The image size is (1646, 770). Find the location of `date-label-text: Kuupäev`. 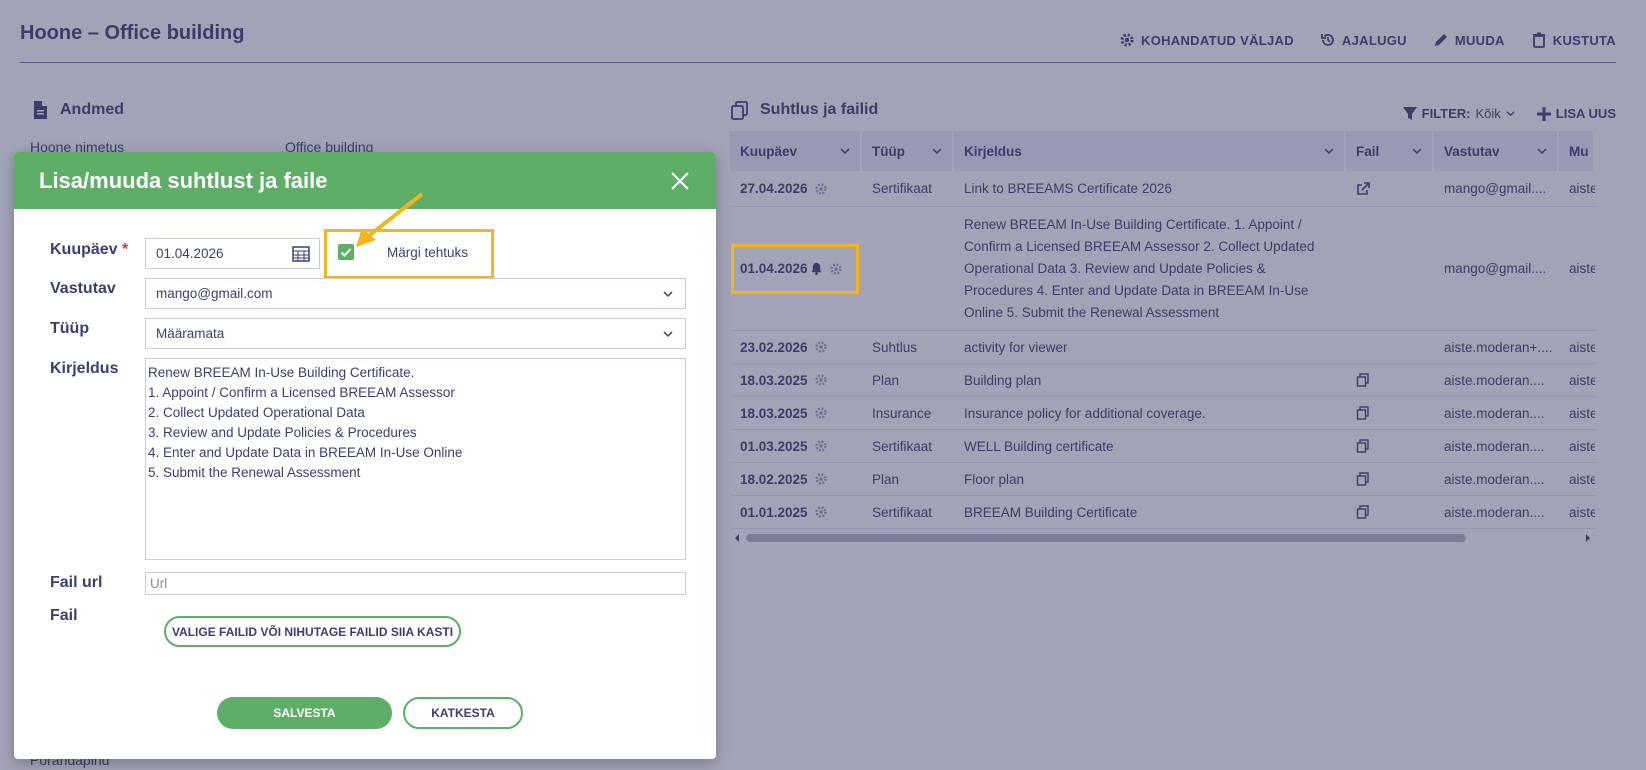

date-label-text: Kuupäev is located at coordinates (84, 249).